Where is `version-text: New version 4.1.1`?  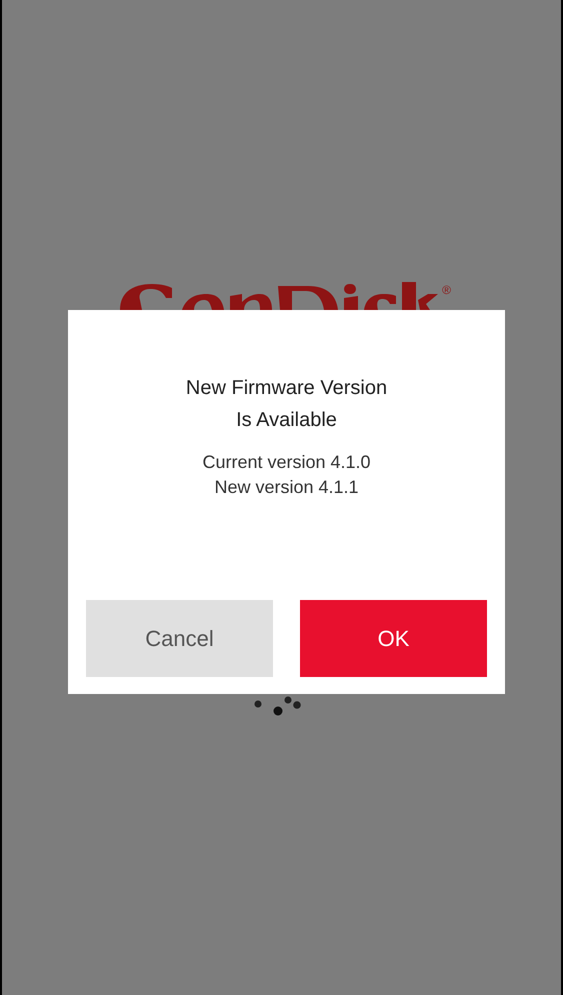
version-text: New version 4.1.1 is located at coordinates (286, 487).